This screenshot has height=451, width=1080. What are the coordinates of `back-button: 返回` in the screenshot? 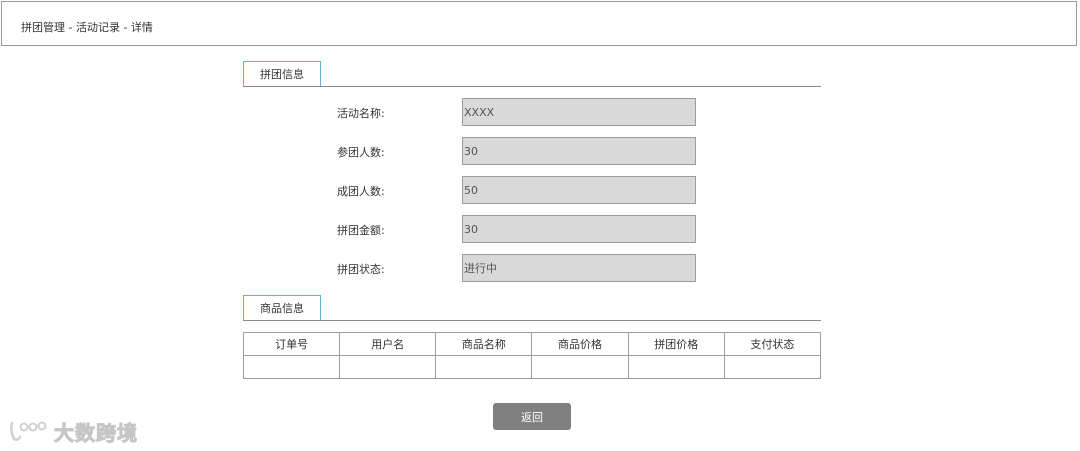 It's located at (532, 416).